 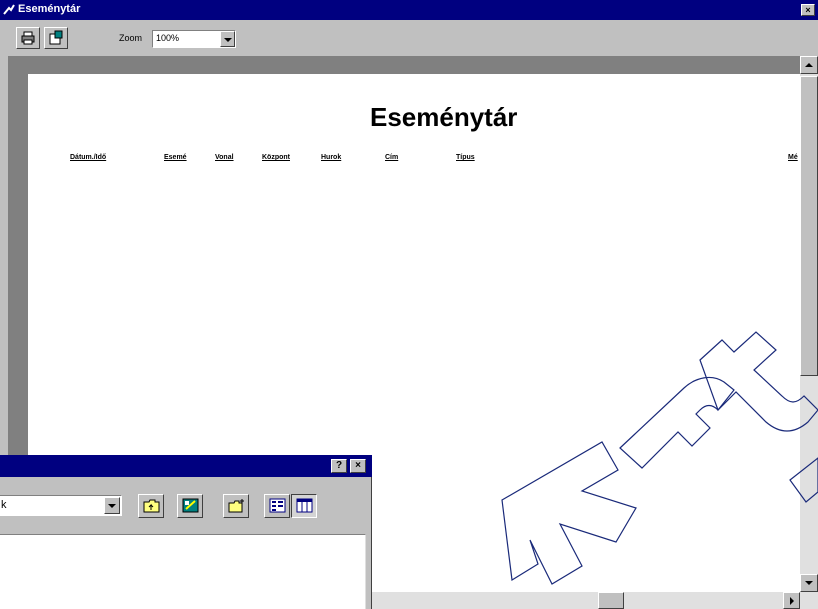 What do you see at coordinates (186, 466) in the screenshot?
I see `dialog-titlebar: ? ×` at bounding box center [186, 466].